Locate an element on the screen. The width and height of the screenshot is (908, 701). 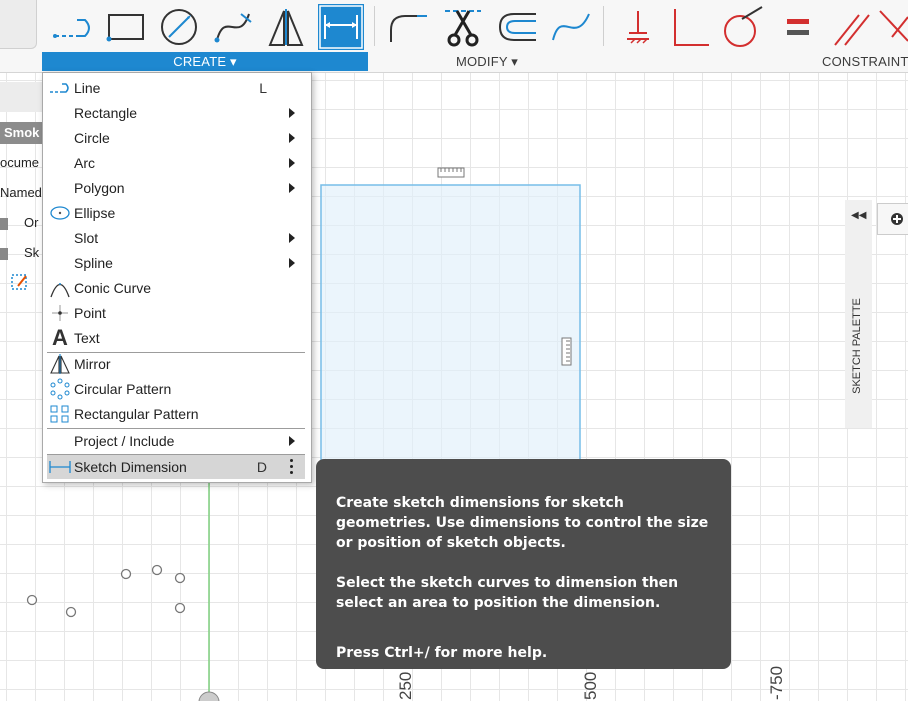
curve-icon is located at coordinates (571, 27).